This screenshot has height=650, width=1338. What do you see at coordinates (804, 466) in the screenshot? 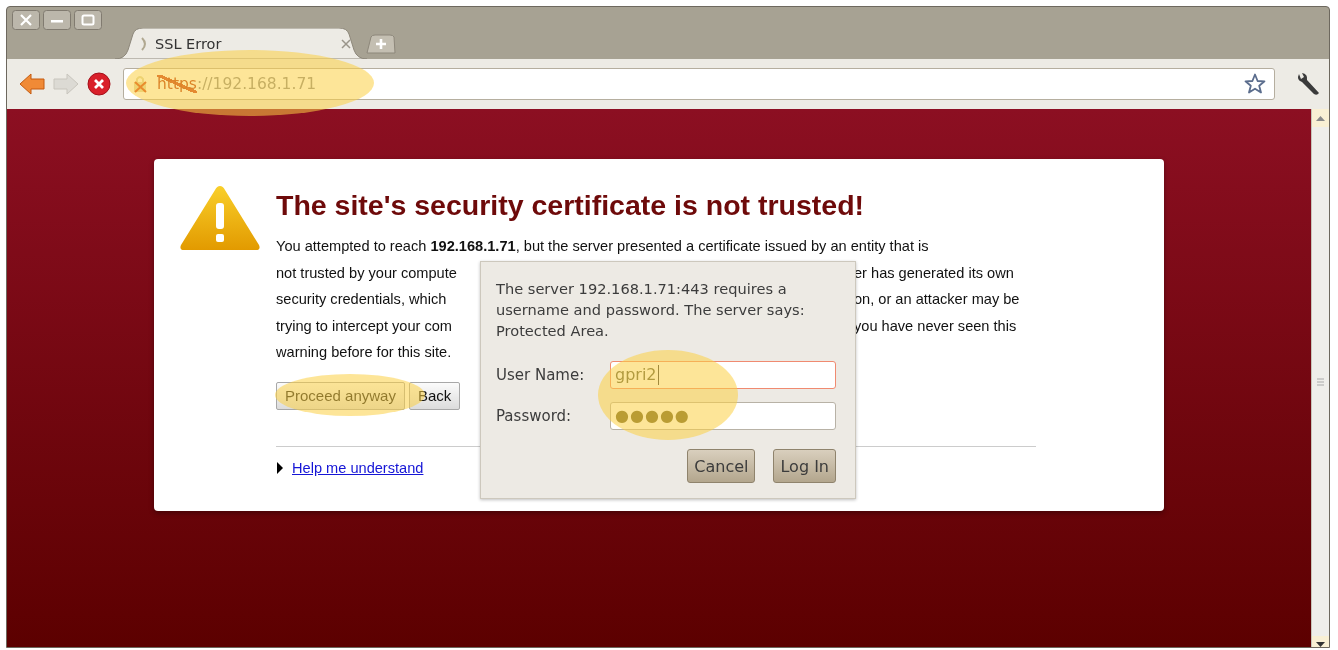
I see `login-button: Log In` at bounding box center [804, 466].